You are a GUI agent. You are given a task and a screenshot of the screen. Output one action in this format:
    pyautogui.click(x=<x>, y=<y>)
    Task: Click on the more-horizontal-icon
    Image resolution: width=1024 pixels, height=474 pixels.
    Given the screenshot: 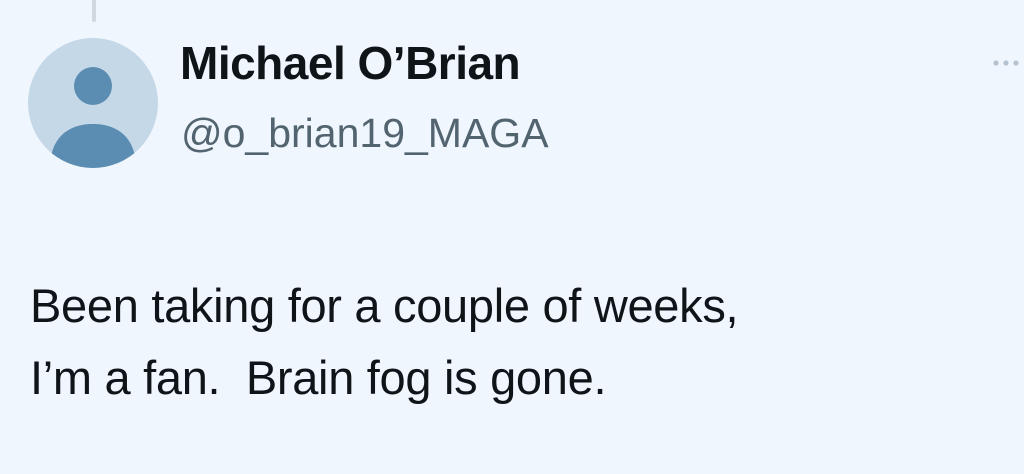 What is the action you would take?
    pyautogui.click(x=1006, y=63)
    